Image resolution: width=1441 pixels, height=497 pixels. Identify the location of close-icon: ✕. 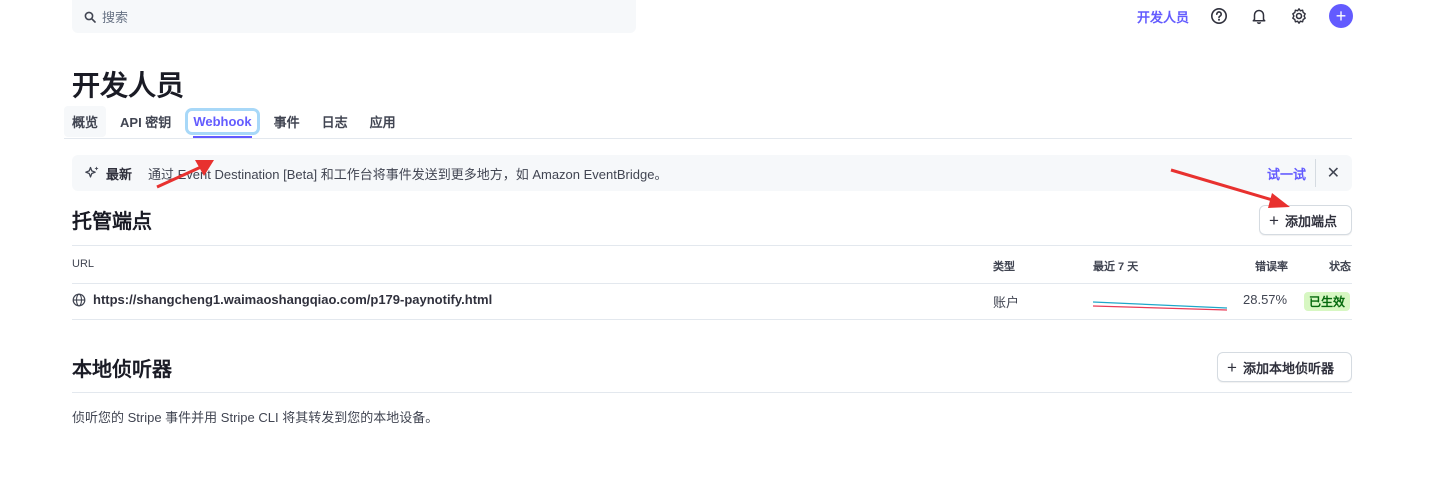
(1333, 173).